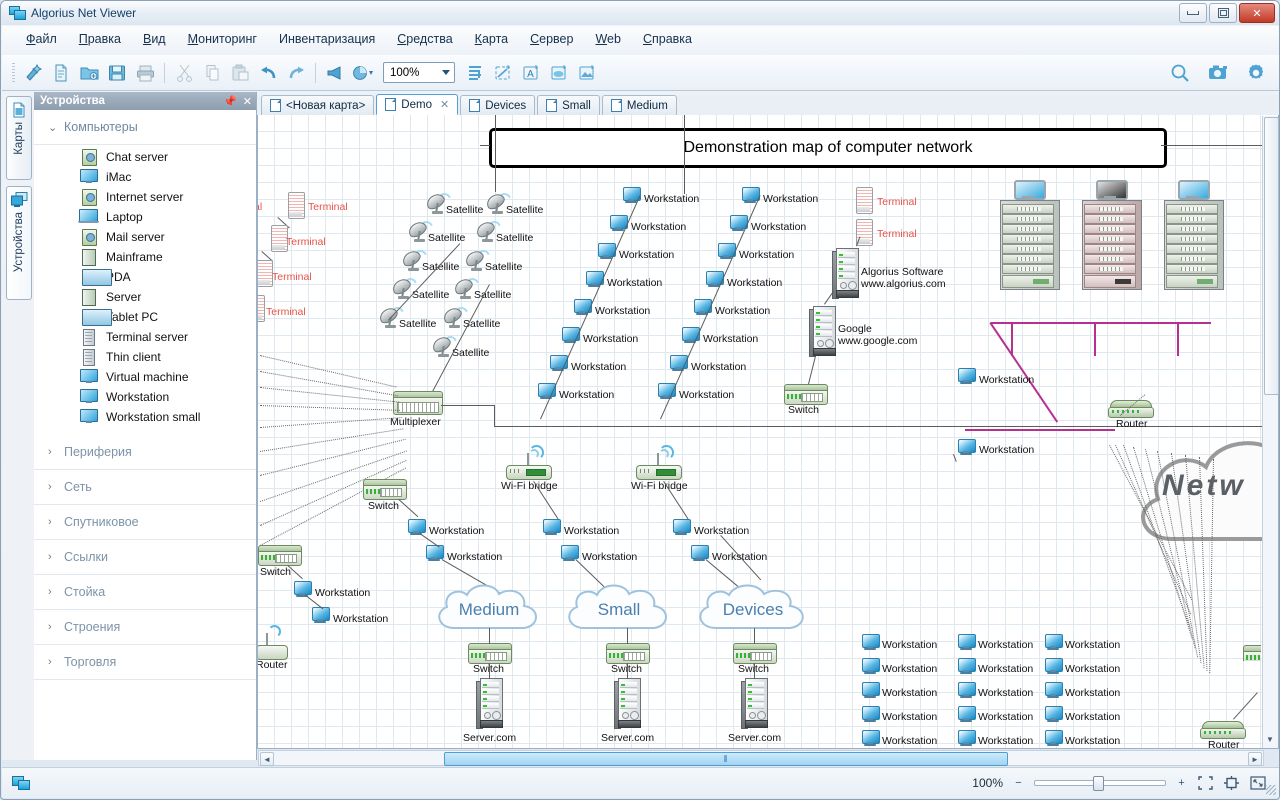  Describe the element at coordinates (145, 487) in the screenshot. I see `group-network: › Сеть` at that location.